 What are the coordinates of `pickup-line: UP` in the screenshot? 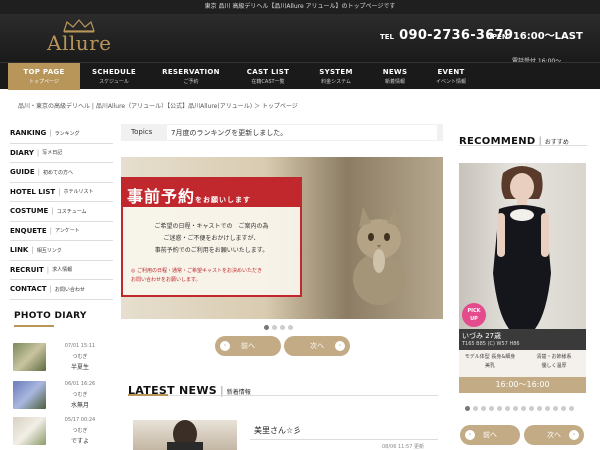 It's located at (474, 319).